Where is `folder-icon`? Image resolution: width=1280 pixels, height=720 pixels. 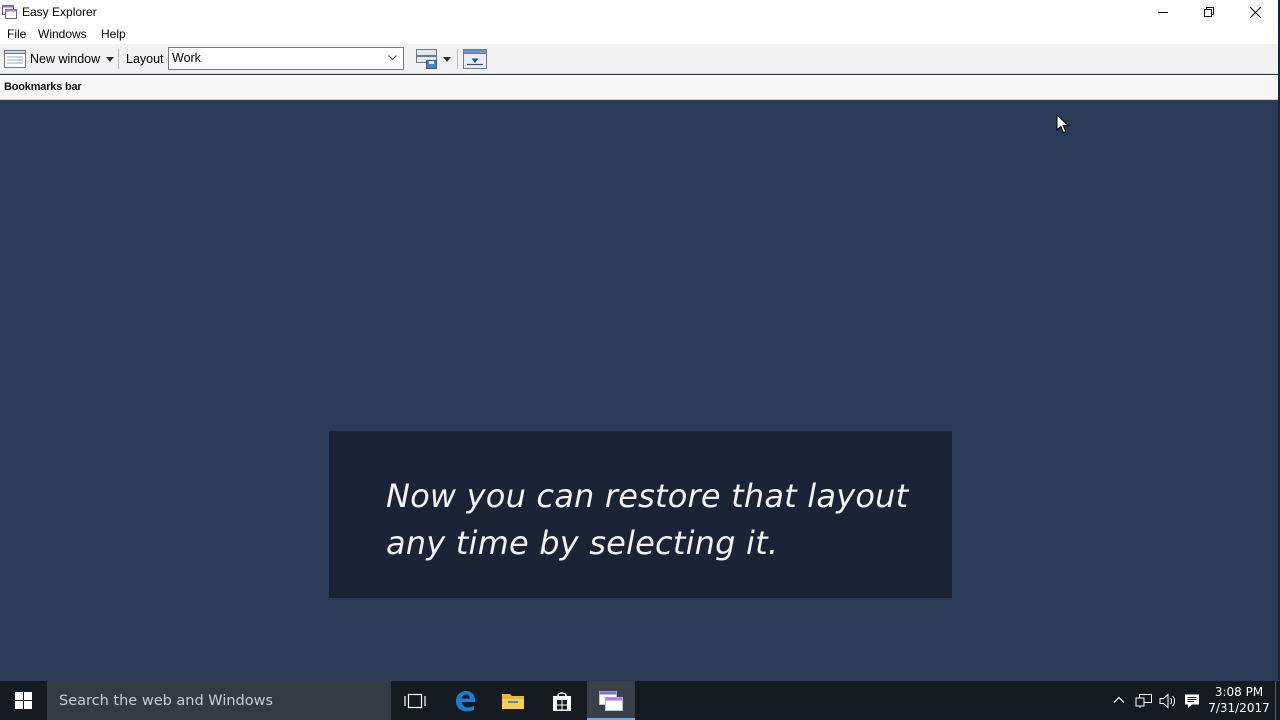 folder-icon is located at coordinates (513, 701).